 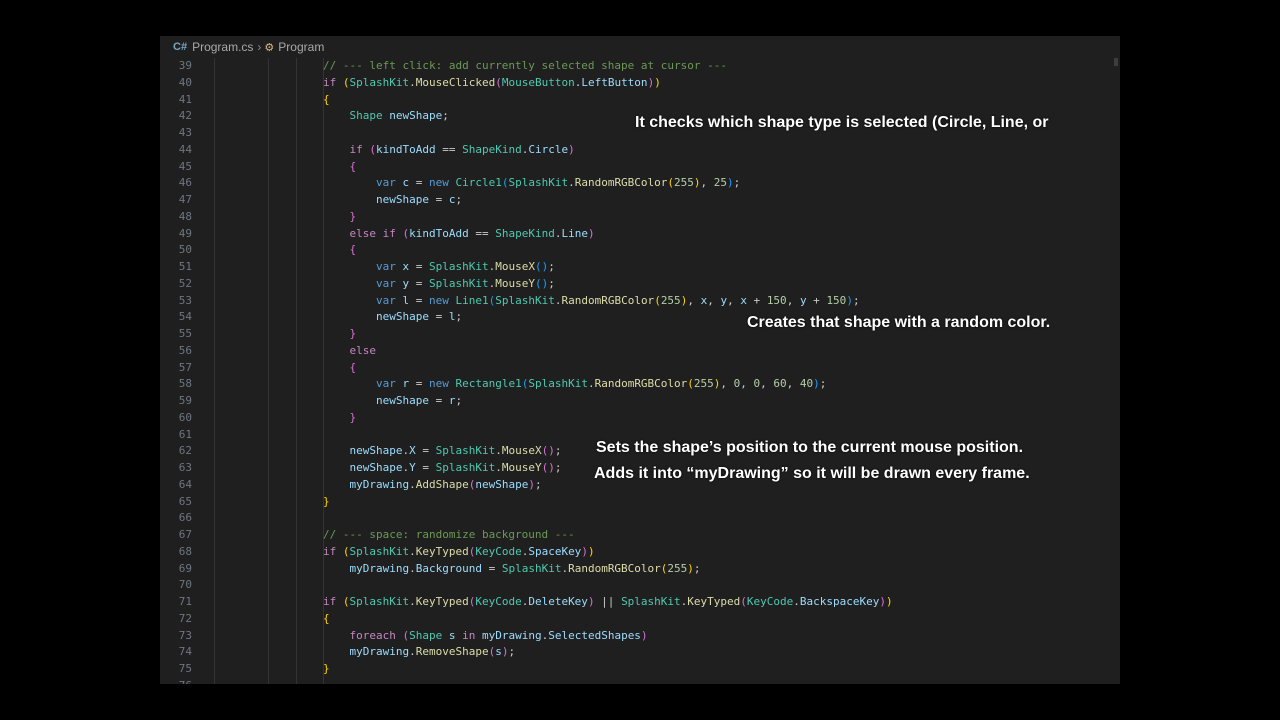 I want to click on code-token: {, so click(x=353, y=367).